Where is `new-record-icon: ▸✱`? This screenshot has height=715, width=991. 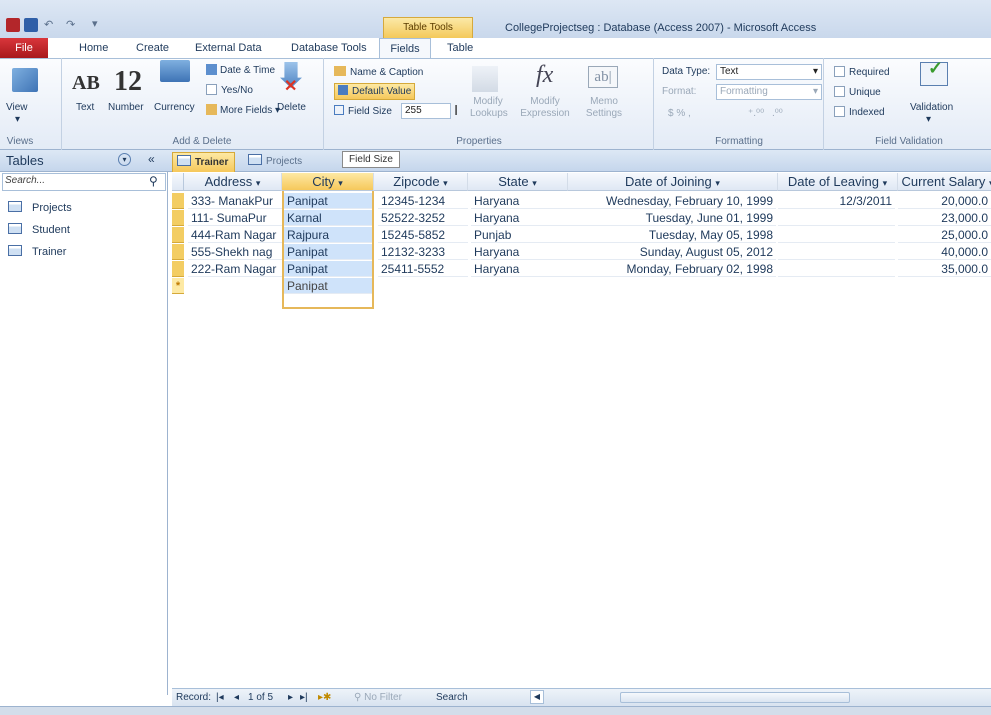 new-record-icon: ▸✱ is located at coordinates (324, 697).